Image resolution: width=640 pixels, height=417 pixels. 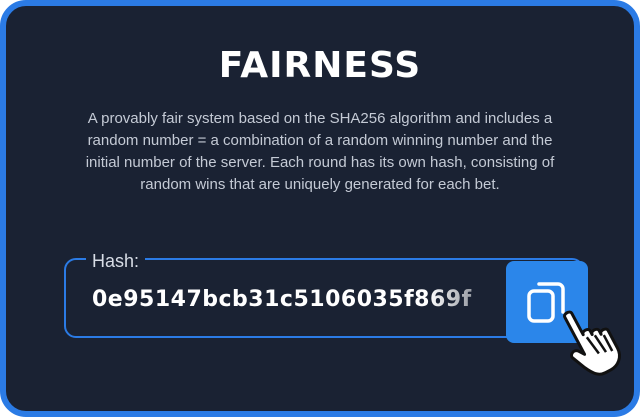 I want to click on hash-label: Hash:, so click(x=116, y=261).